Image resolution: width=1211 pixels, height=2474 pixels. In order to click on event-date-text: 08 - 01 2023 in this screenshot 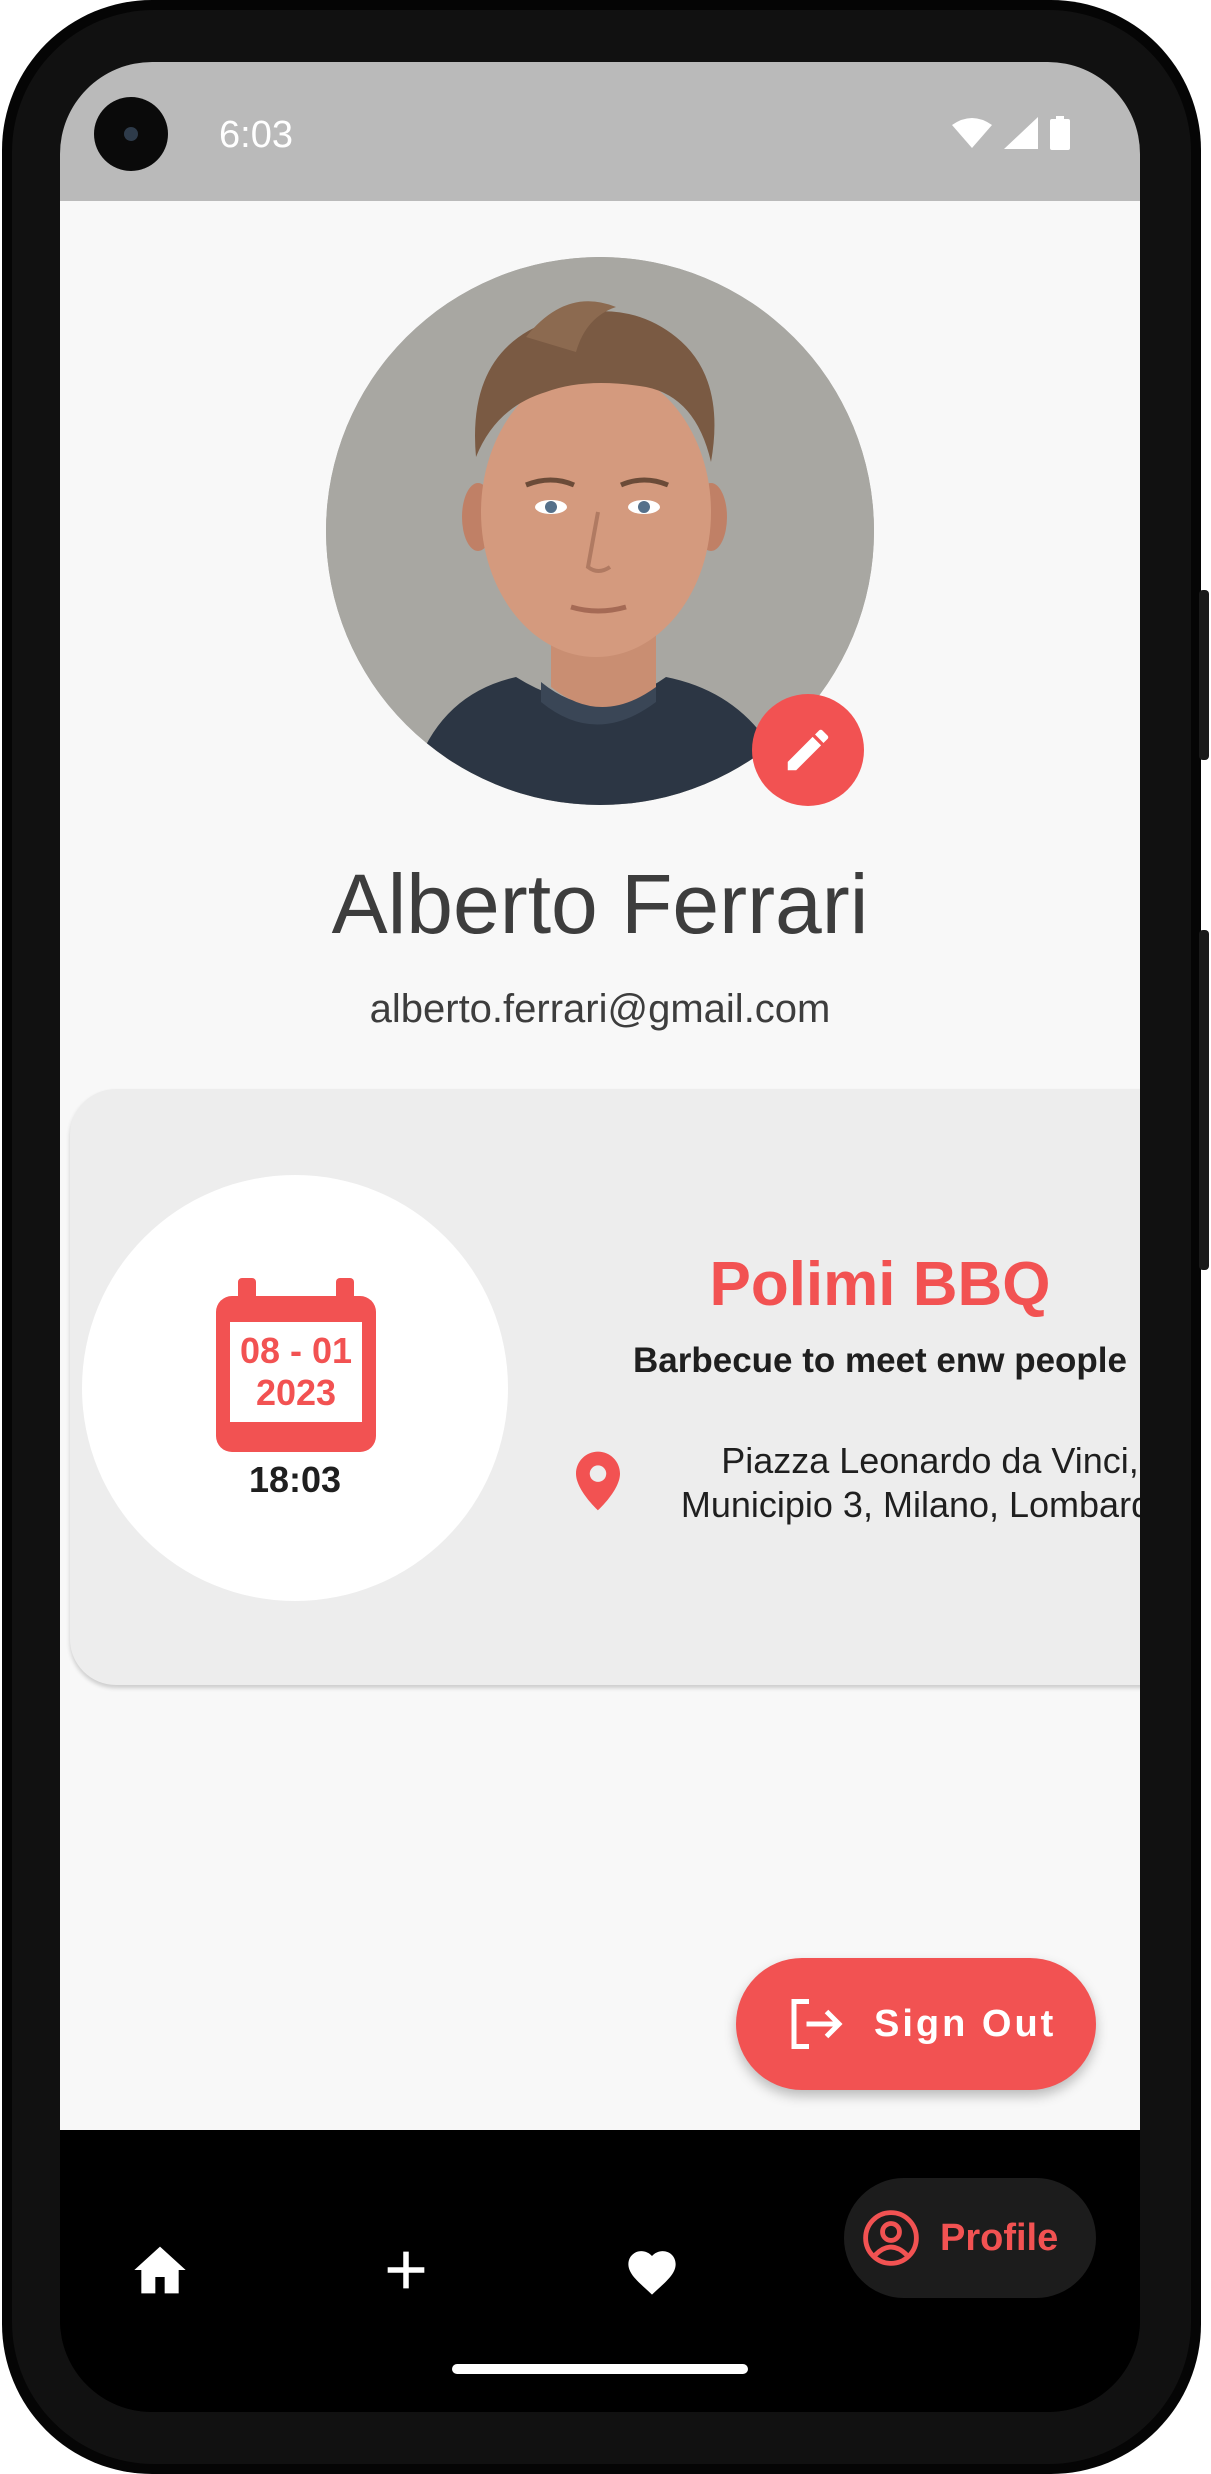, I will do `click(296, 1372)`.